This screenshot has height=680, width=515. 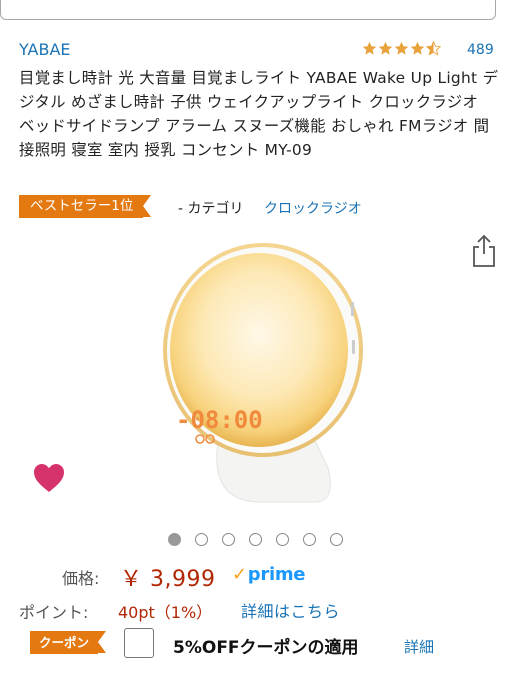 What do you see at coordinates (248, 10) in the screenshot?
I see `search-bar` at bounding box center [248, 10].